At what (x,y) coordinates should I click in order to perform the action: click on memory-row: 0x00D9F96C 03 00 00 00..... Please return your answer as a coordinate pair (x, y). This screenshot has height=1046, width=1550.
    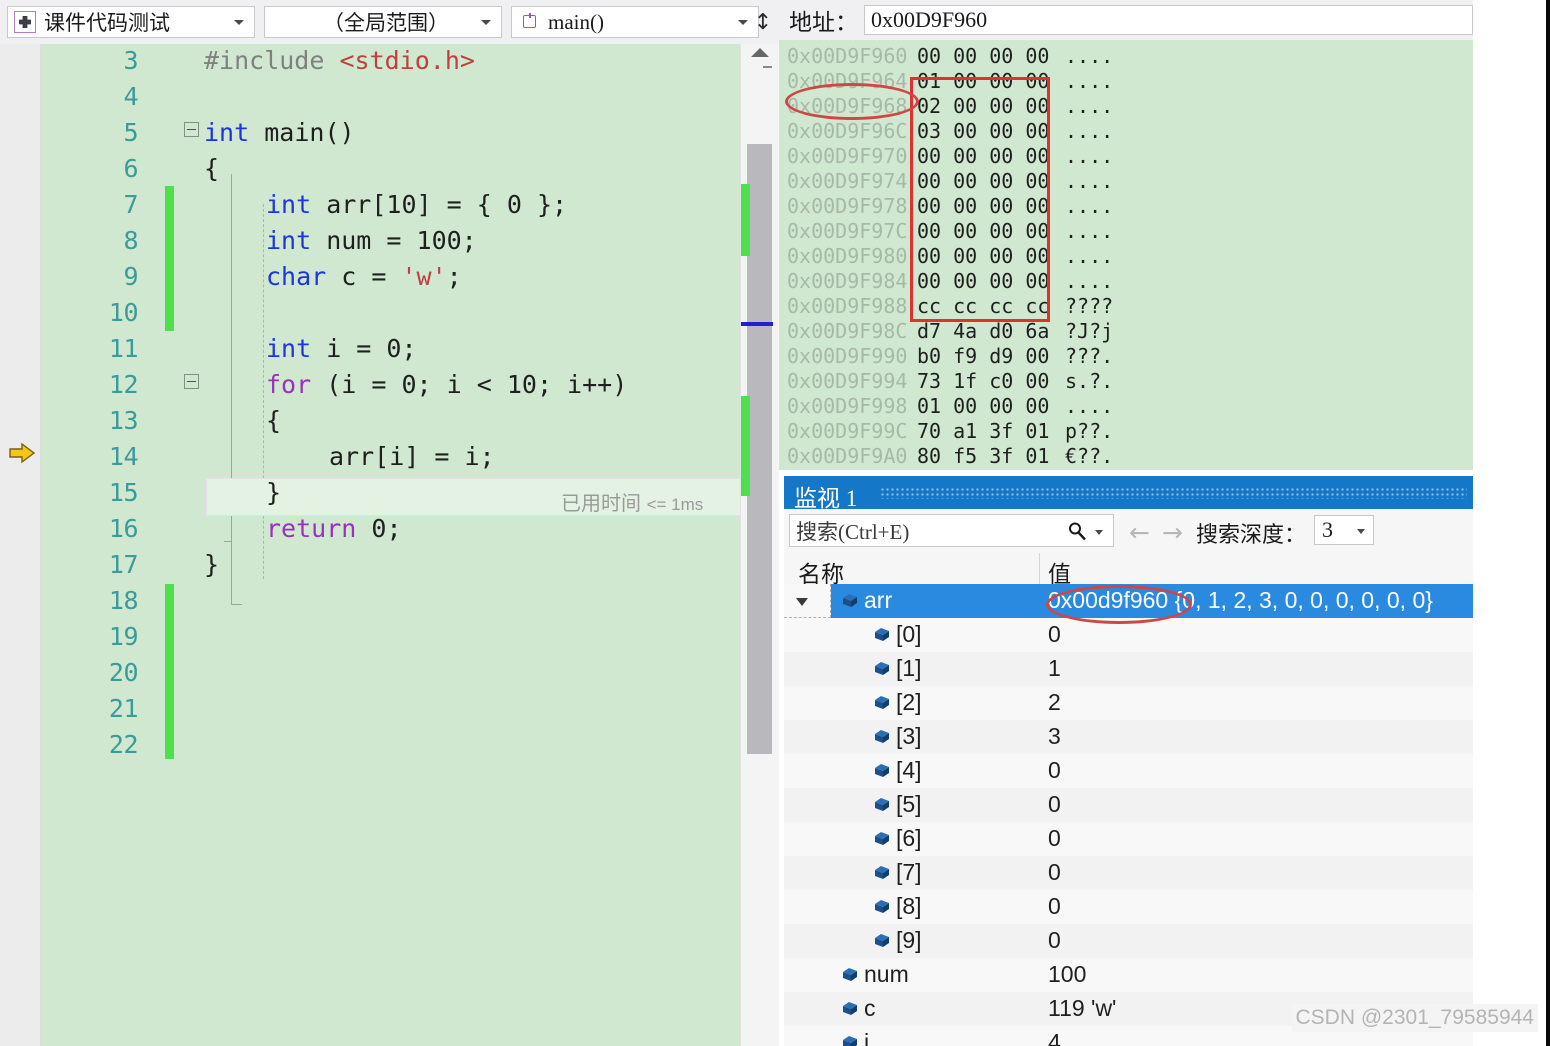
    Looking at the image, I should click on (1126, 131).